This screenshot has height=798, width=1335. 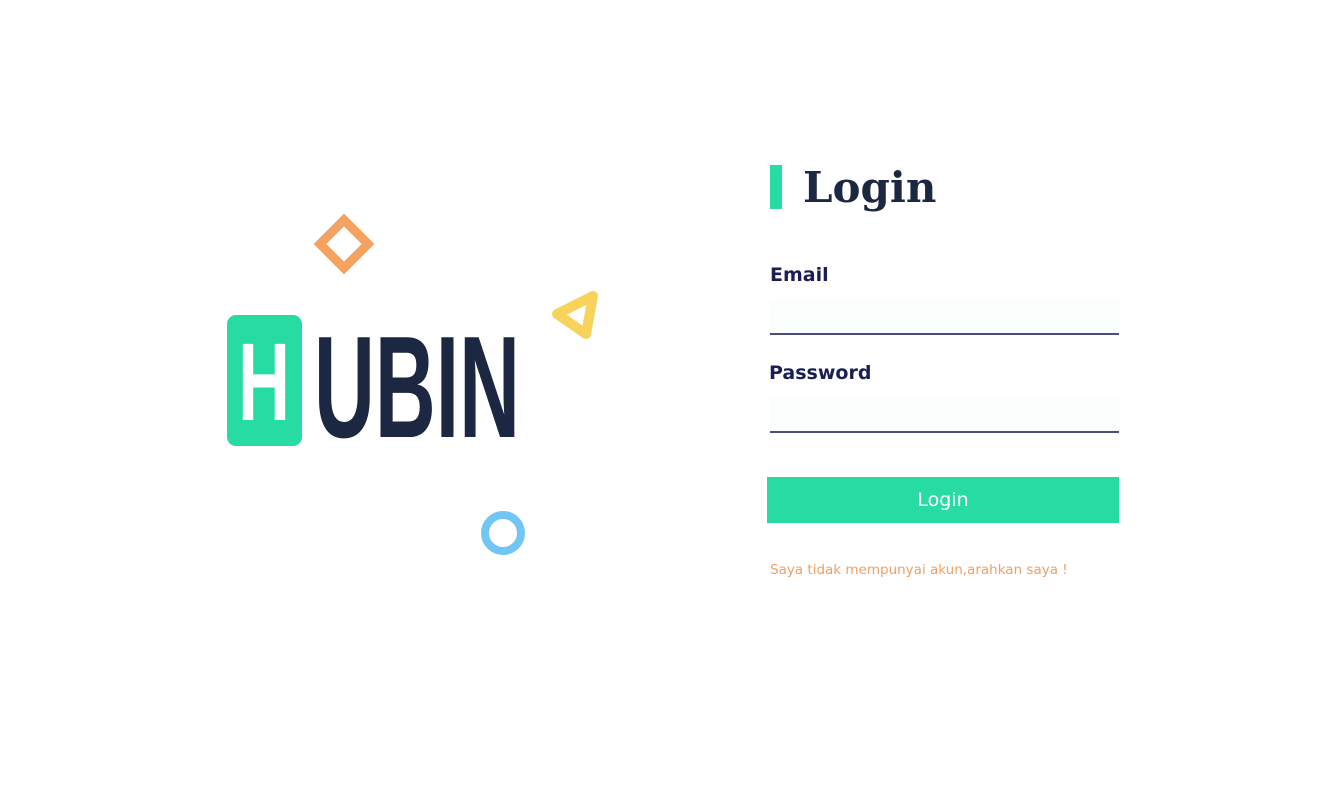 I want to click on logo-h-letter: H, so click(x=264, y=382).